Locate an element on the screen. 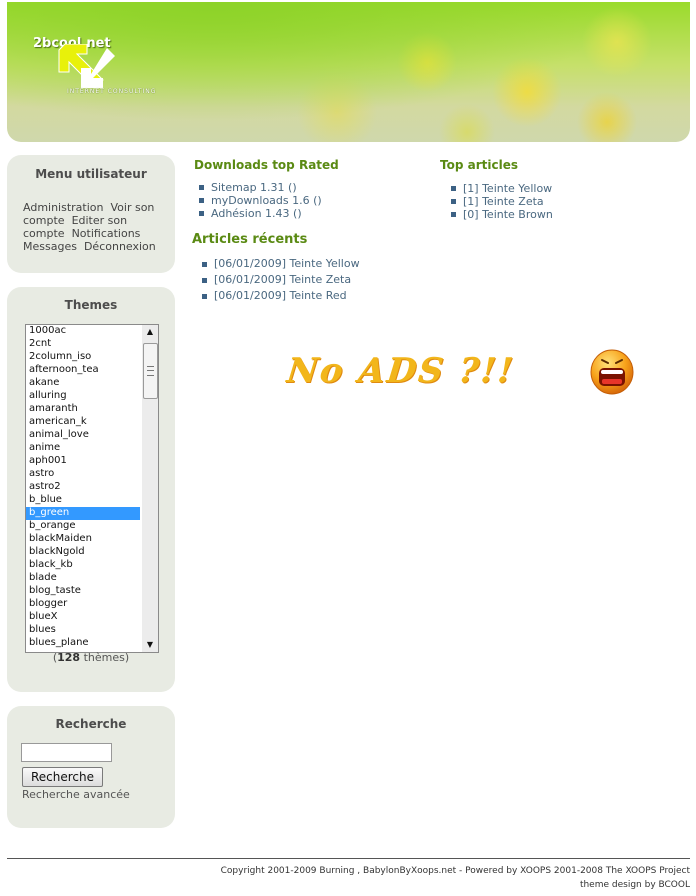  scrollbar-thumb is located at coordinates (150, 371).